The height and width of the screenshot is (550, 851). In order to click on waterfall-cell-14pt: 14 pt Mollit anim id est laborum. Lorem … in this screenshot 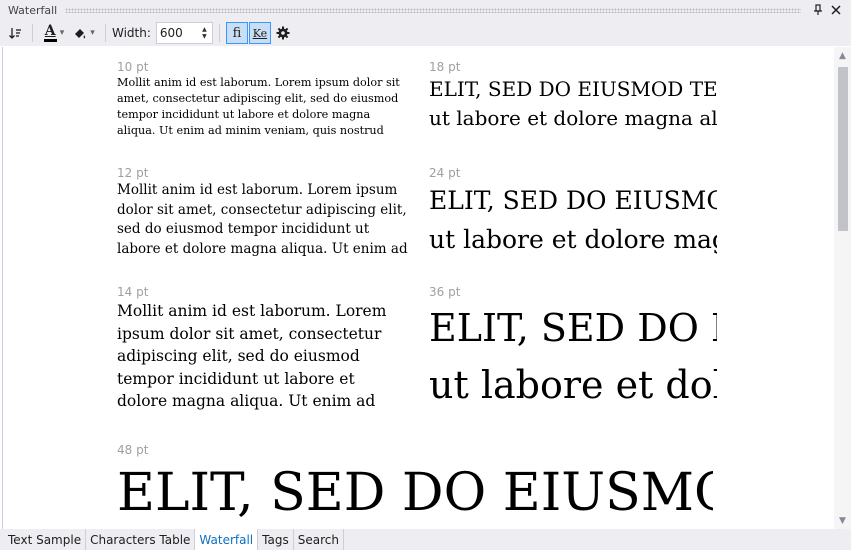, I will do `click(263, 350)`.